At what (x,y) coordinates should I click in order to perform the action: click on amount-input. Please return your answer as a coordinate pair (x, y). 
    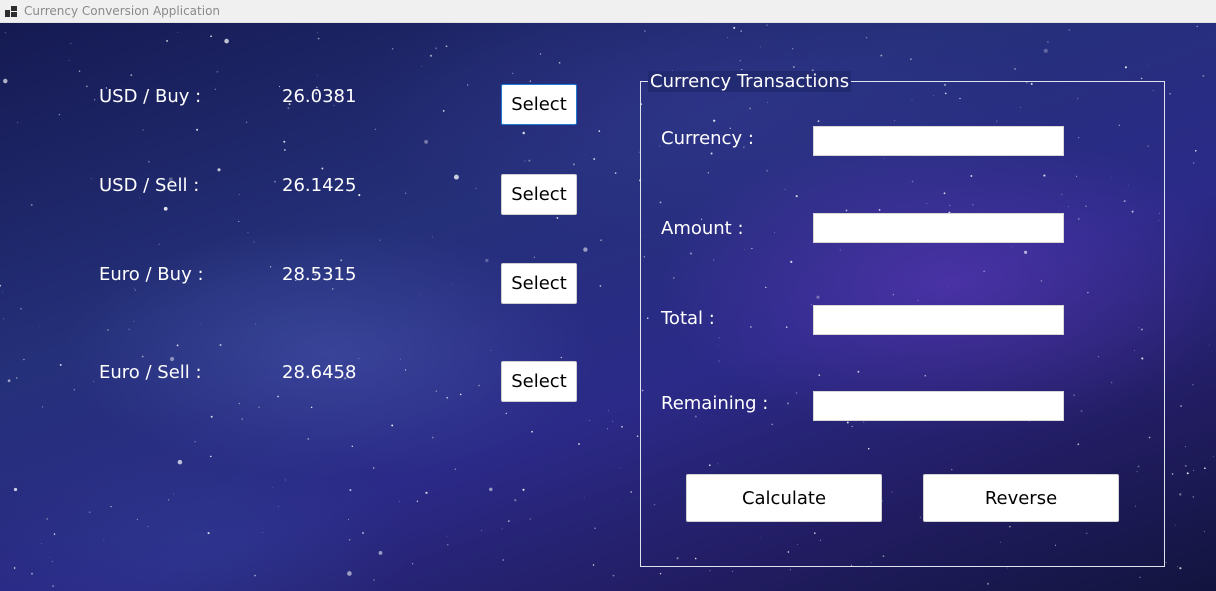
    Looking at the image, I should click on (938, 228).